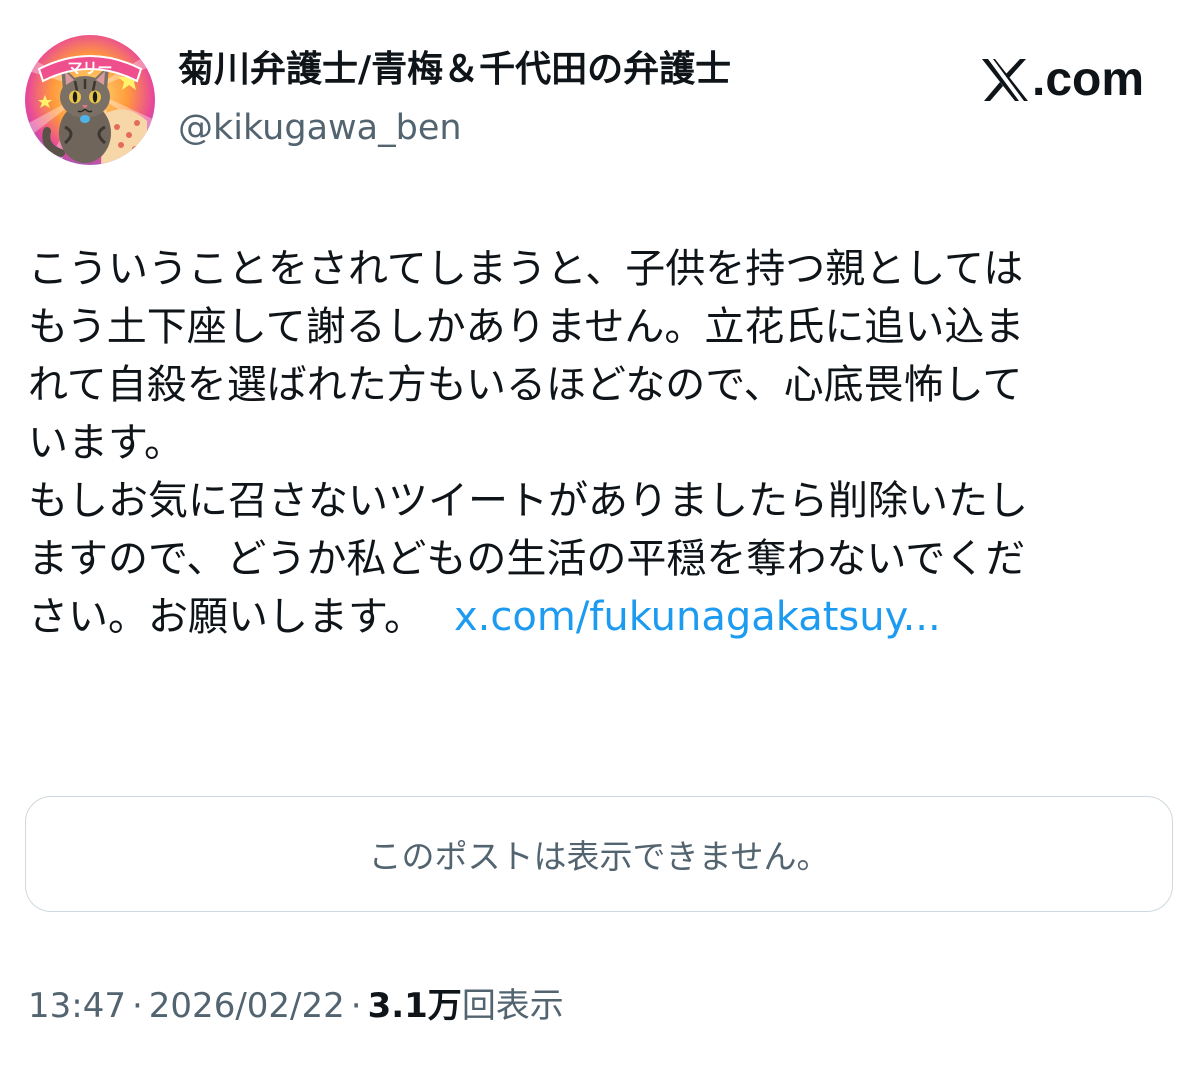 This screenshot has height=1066, width=1200. What do you see at coordinates (454, 70) in the screenshot?
I see `author-display-name: 菊川弁護士/青梅＆千代田の弁護士` at bounding box center [454, 70].